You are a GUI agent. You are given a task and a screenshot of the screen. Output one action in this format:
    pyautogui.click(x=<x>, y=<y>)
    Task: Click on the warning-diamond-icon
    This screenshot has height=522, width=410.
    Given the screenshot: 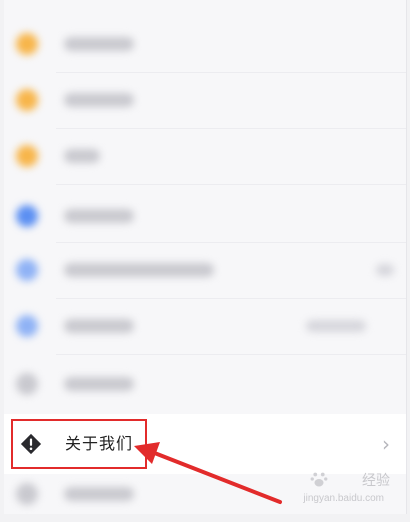 What is the action you would take?
    pyautogui.click(x=31, y=444)
    